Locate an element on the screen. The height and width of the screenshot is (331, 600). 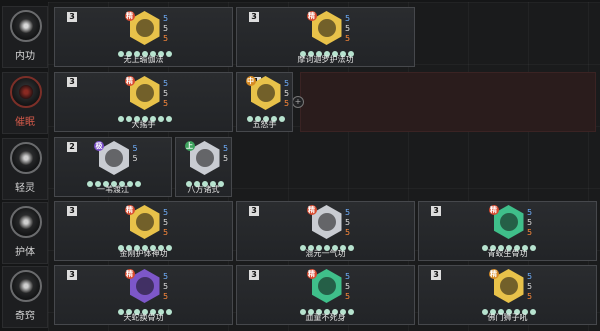
skill-card: 3 精 5 5 5 大搖手 is located at coordinates (143, 102).